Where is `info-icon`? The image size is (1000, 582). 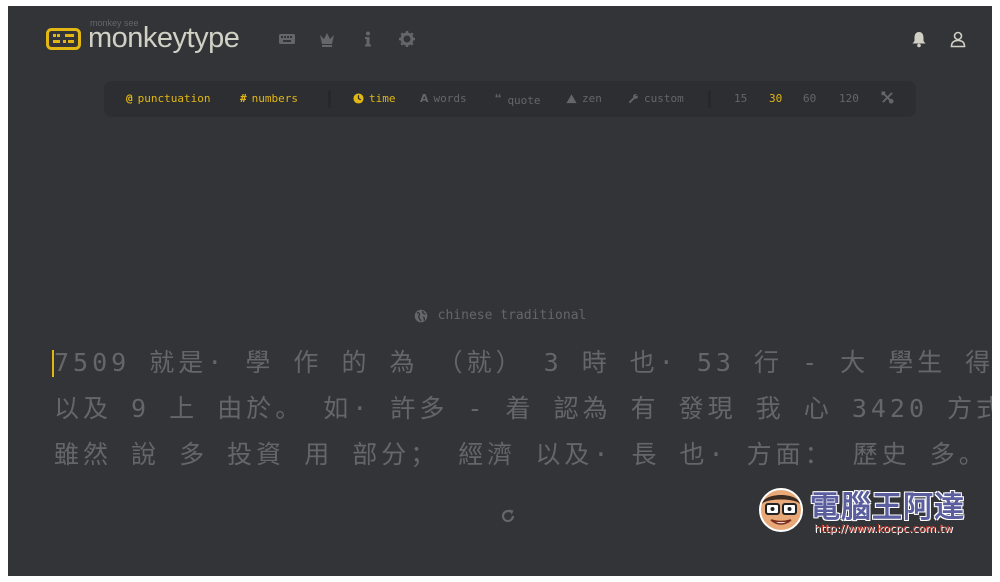
info-icon is located at coordinates (368, 39).